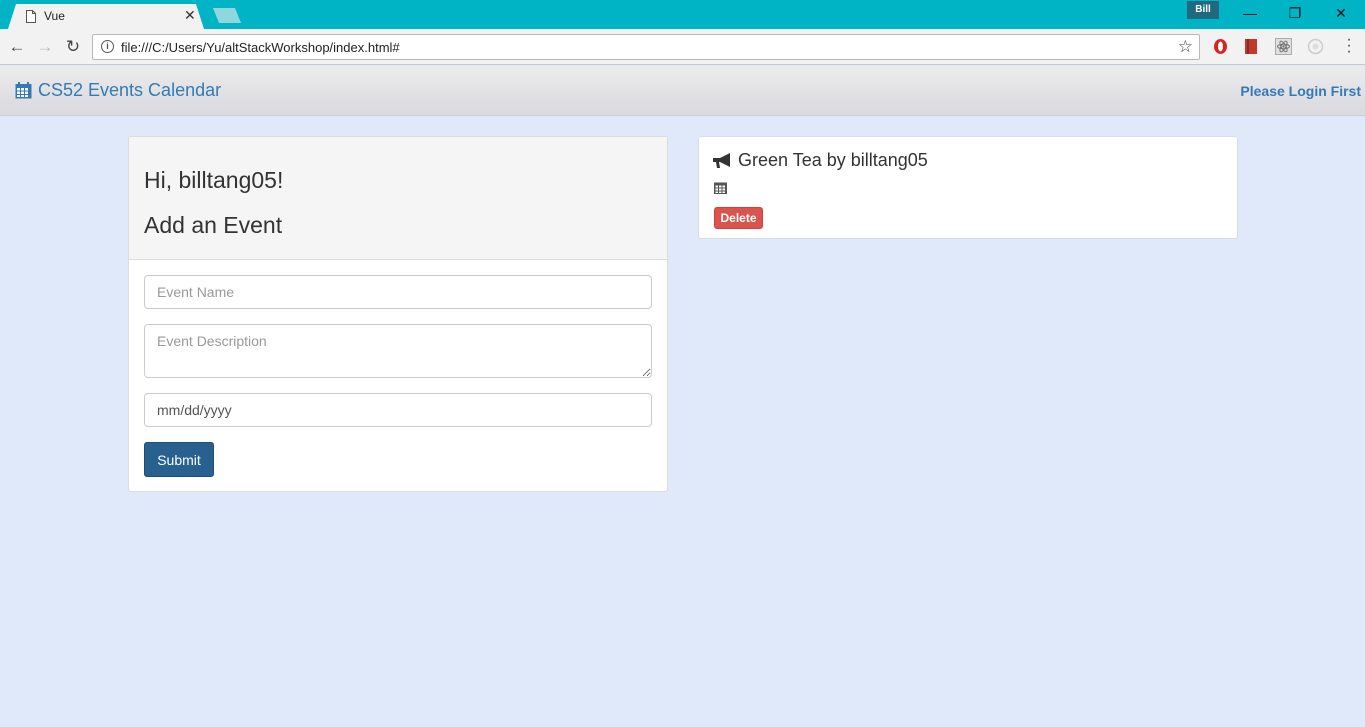  Describe the element at coordinates (130, 90) in the screenshot. I see `brand-text: CS52 Events Calendar` at that location.